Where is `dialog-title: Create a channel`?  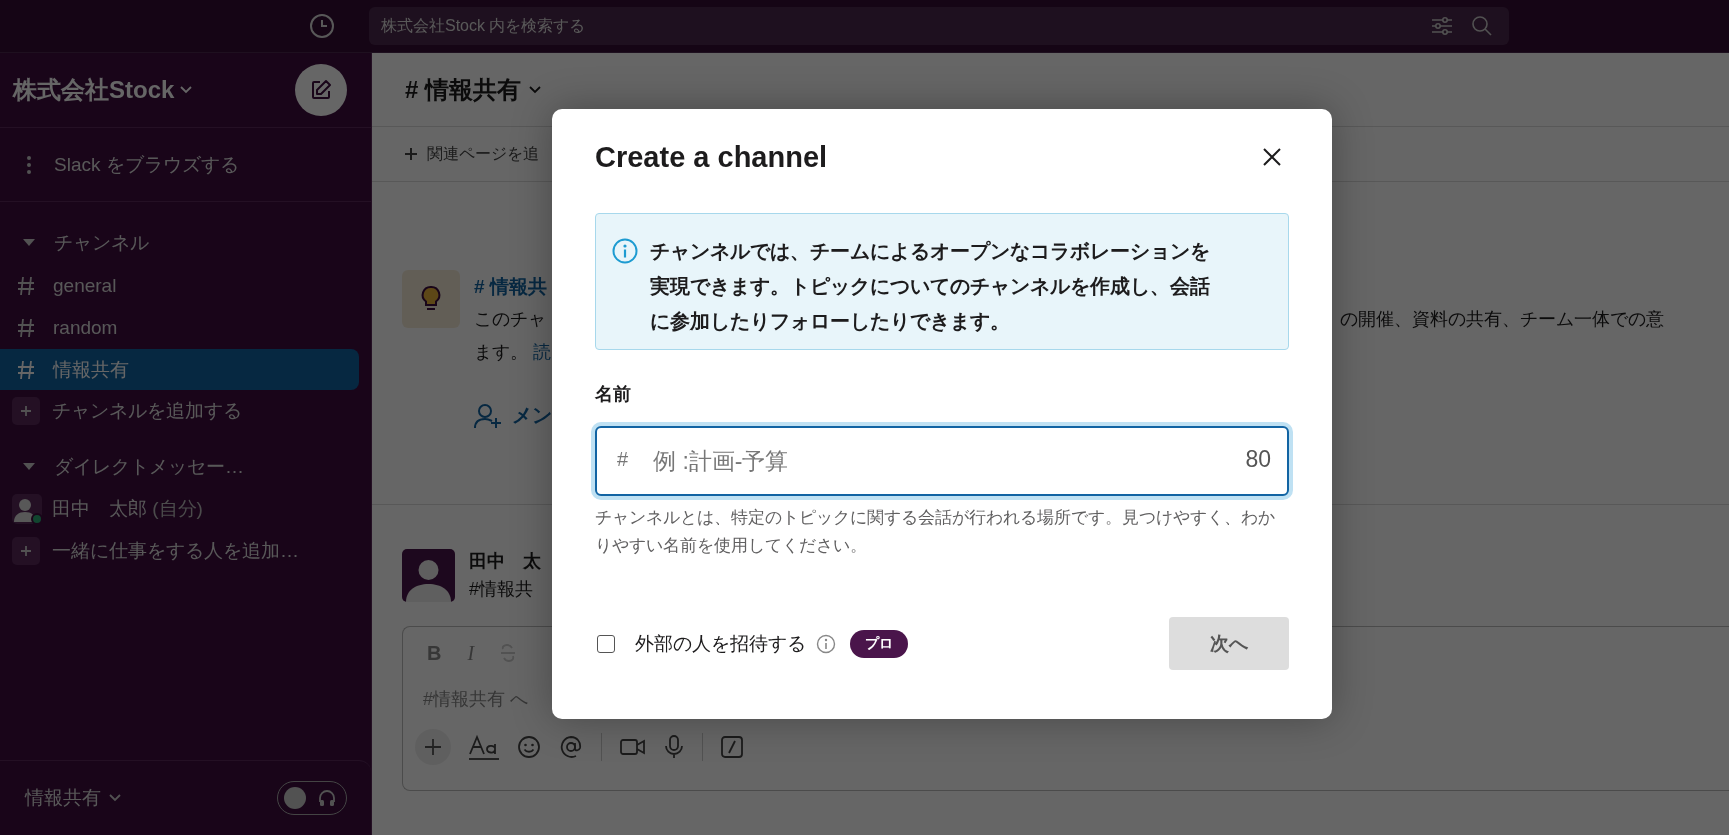 dialog-title: Create a channel is located at coordinates (711, 157).